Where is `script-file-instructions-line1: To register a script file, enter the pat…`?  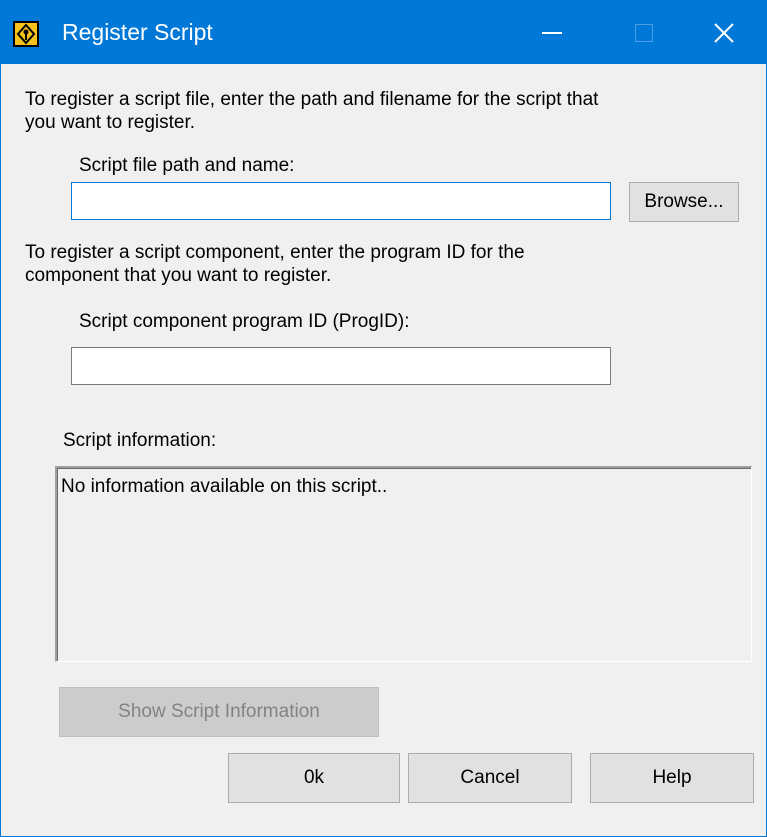 script-file-instructions-line1: To register a script file, enter the pat… is located at coordinates (312, 99).